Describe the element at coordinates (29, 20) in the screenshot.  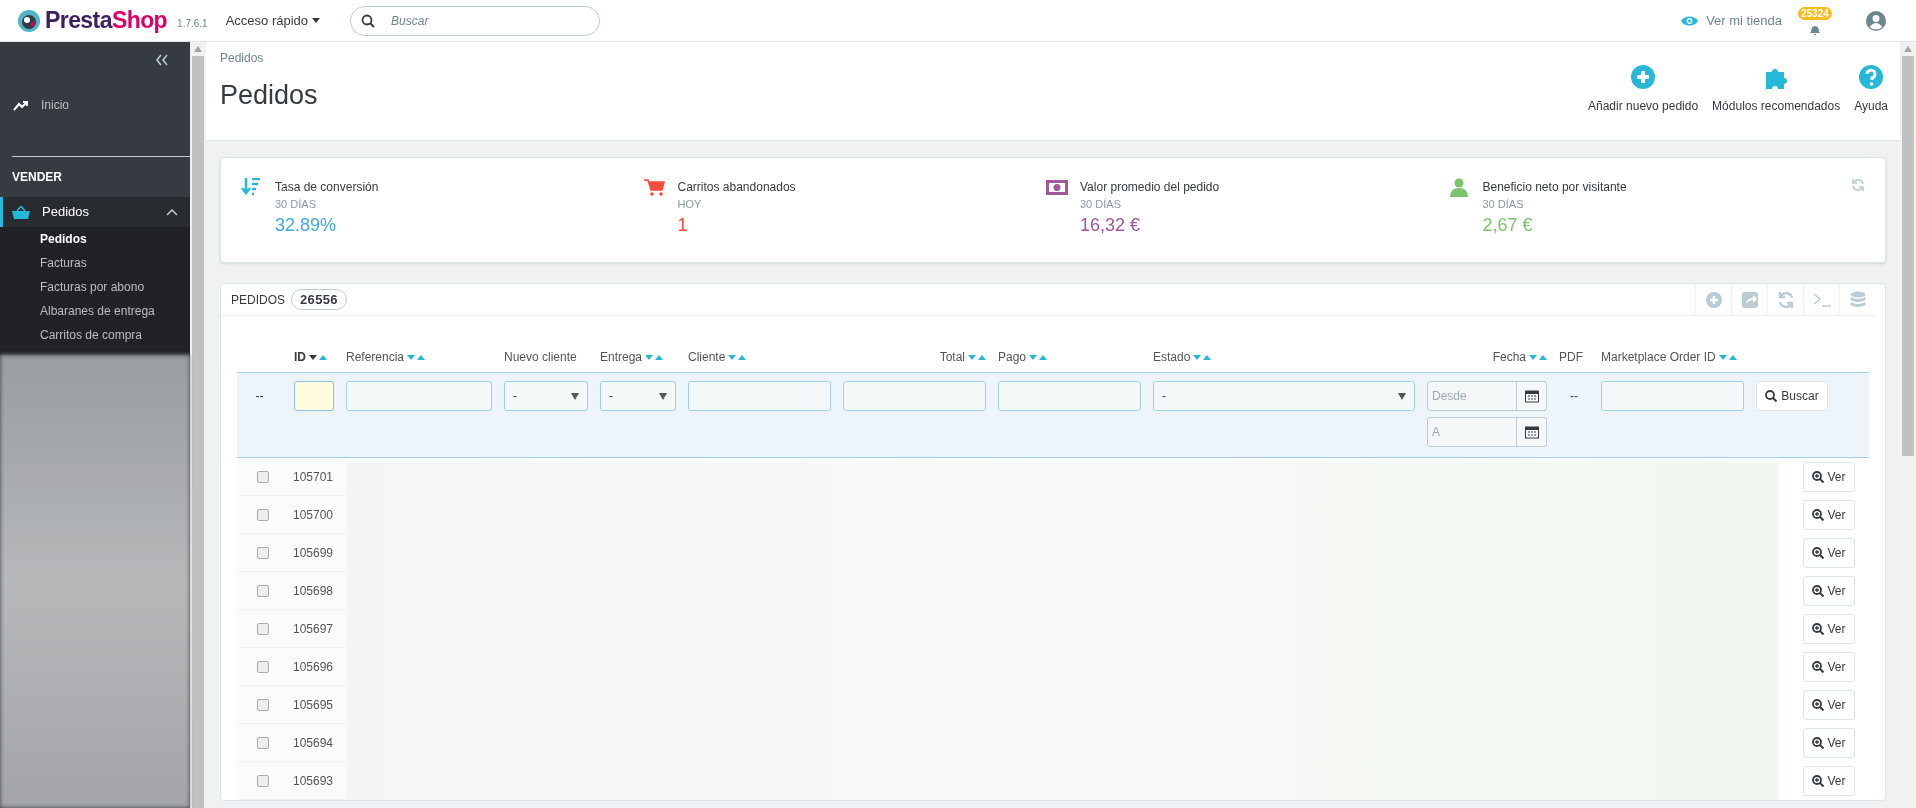
I see `logo-icon` at that location.